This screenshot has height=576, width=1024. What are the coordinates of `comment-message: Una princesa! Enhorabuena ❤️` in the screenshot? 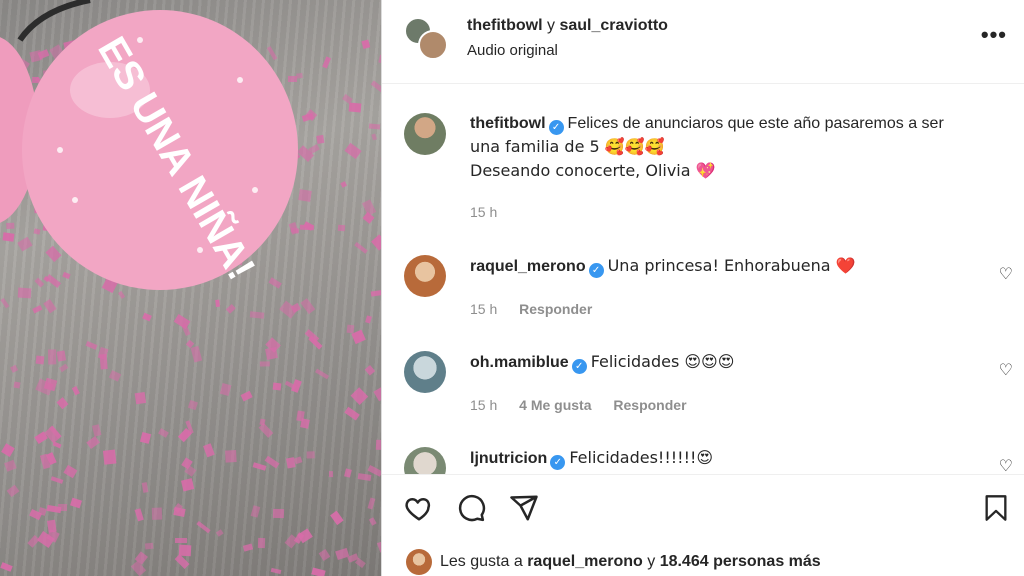 It's located at (731, 265).